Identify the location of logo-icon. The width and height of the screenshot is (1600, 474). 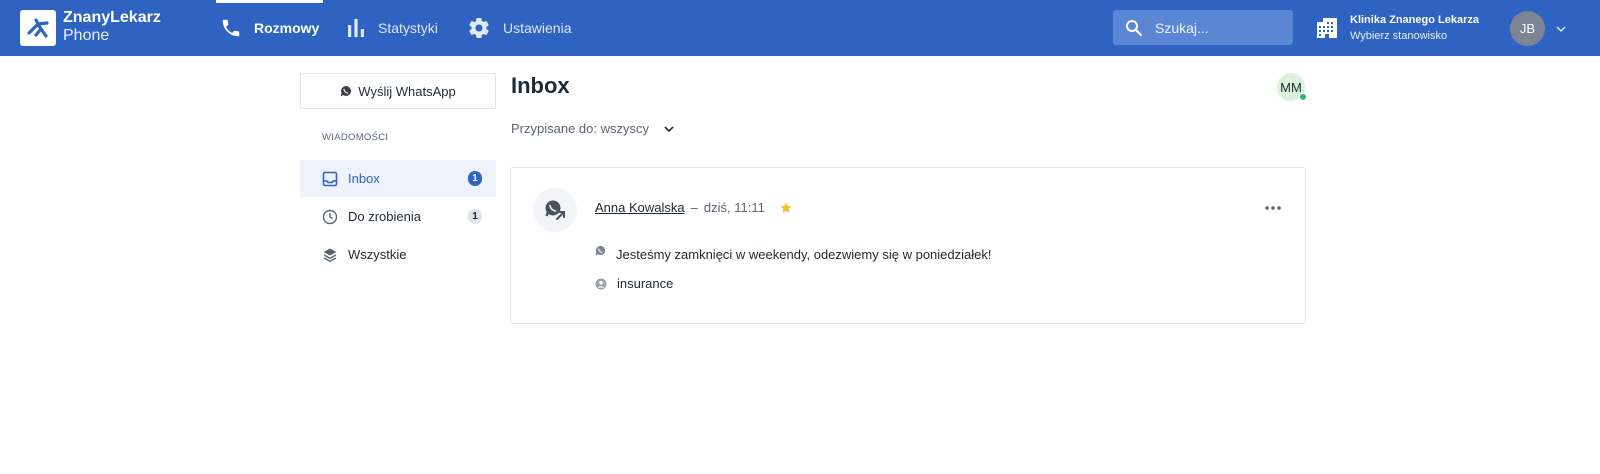
(38, 28).